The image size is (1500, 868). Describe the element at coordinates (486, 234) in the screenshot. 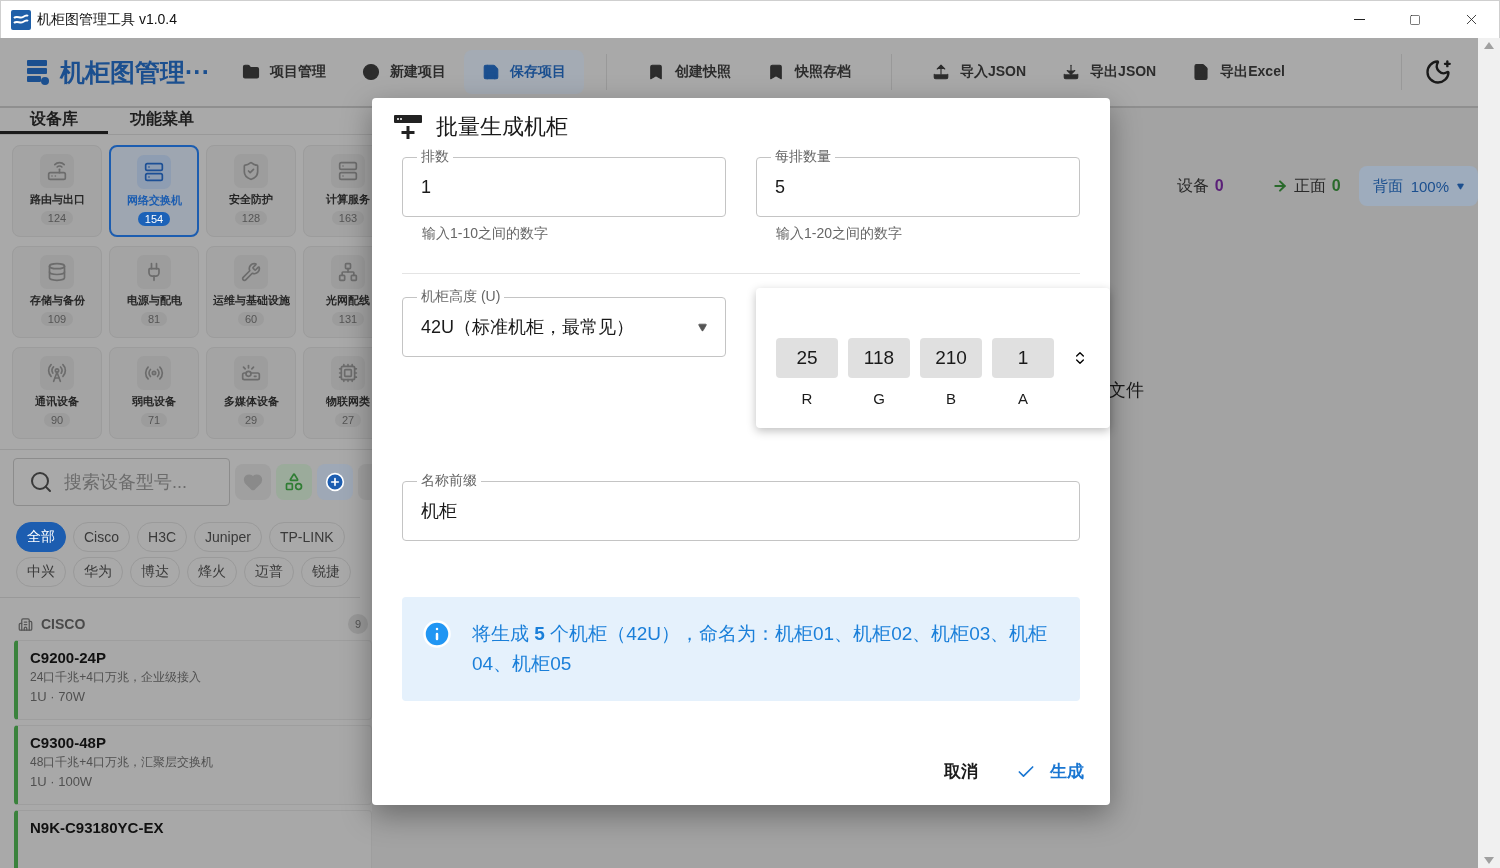

I see `helper-text: 输入1-10之间的数字` at that location.